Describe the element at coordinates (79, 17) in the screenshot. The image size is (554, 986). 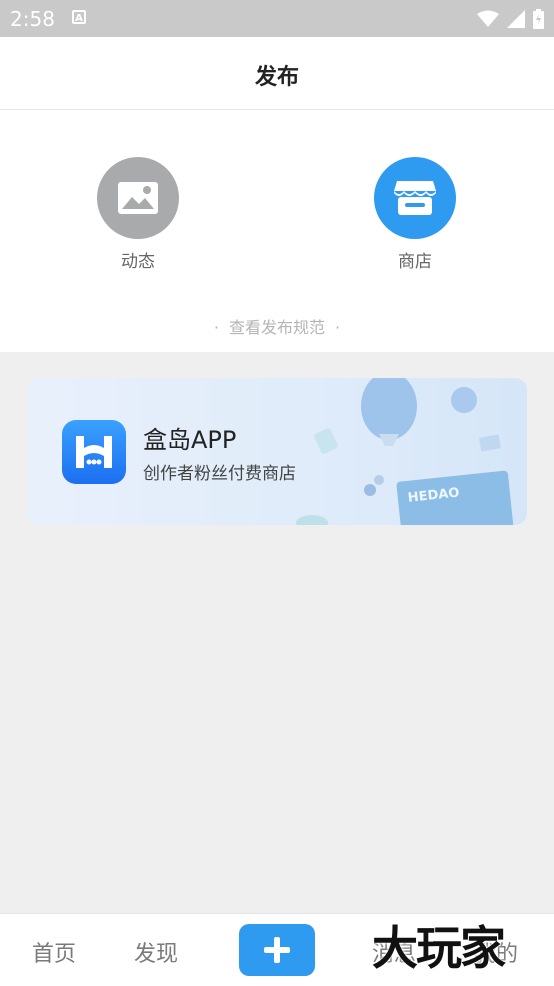
I see `a-letter-icon: A` at that location.